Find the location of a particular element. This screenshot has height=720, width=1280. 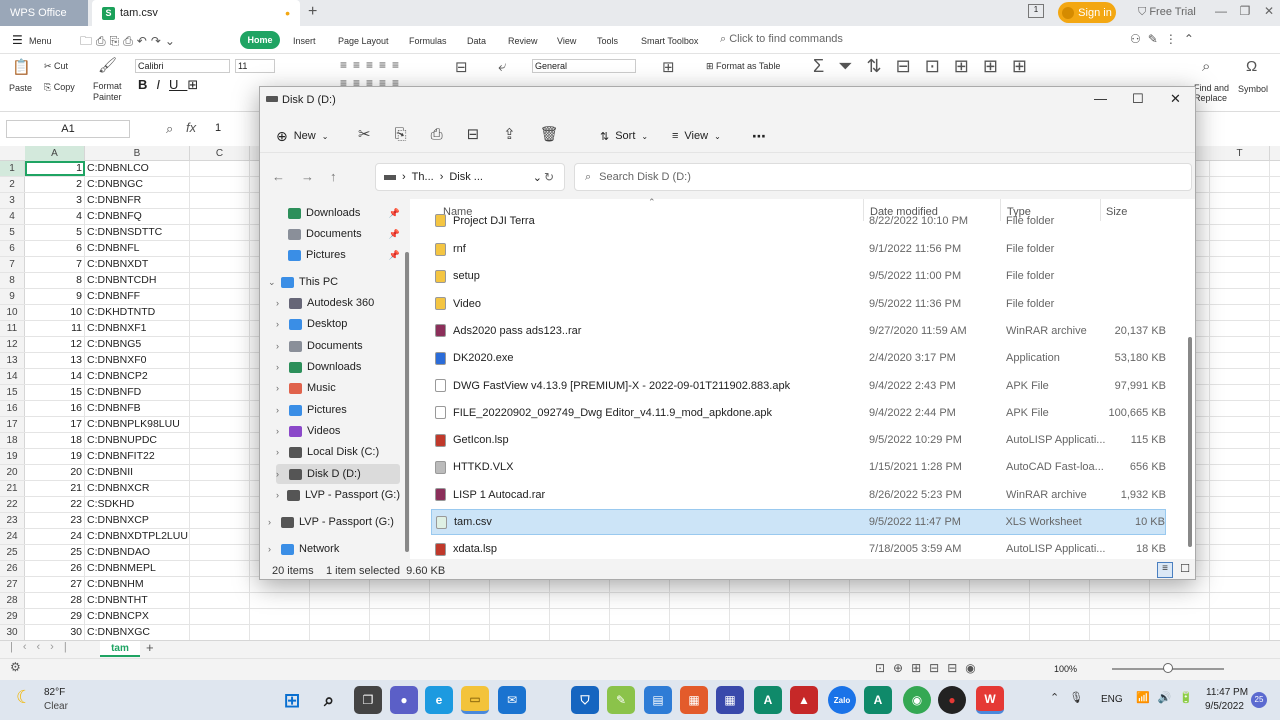

cell-a: 14 is located at coordinates (55, 376).